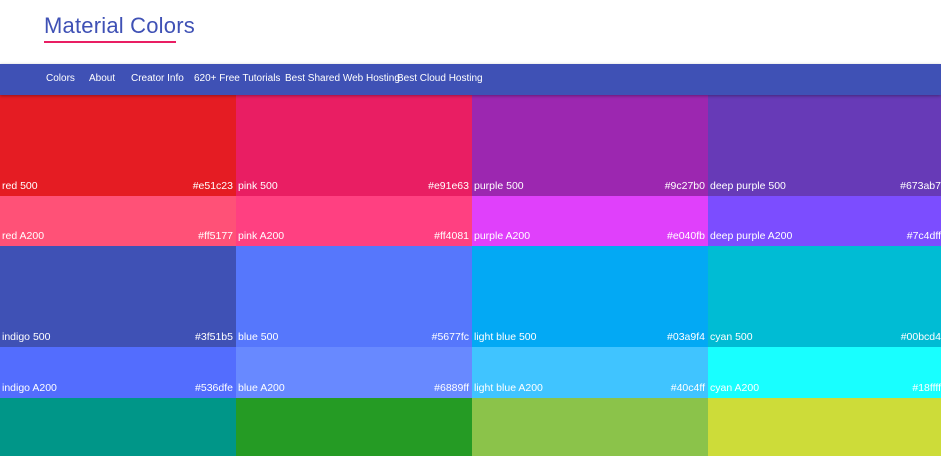 This screenshot has width=941, height=456. Describe the element at coordinates (215, 236) in the screenshot. I see `swatch-hex: #ff5177` at that location.